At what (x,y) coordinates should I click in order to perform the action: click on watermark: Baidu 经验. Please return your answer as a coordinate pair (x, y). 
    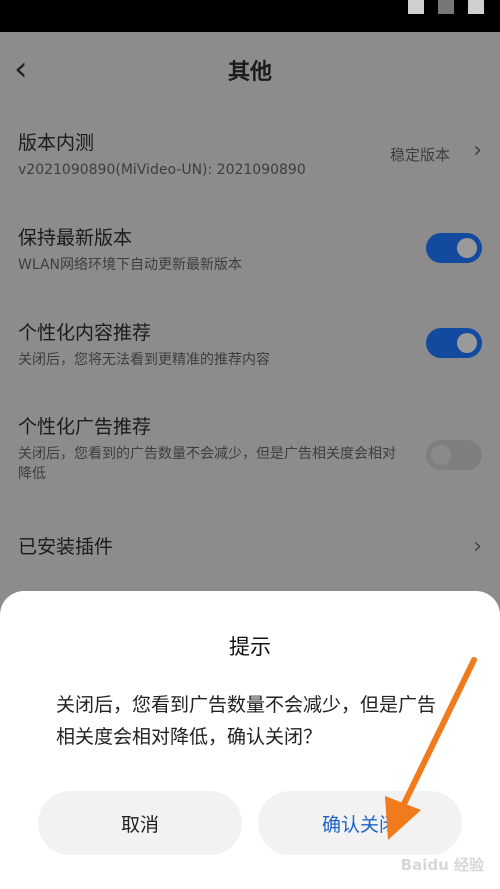
    Looking at the image, I should click on (442, 865).